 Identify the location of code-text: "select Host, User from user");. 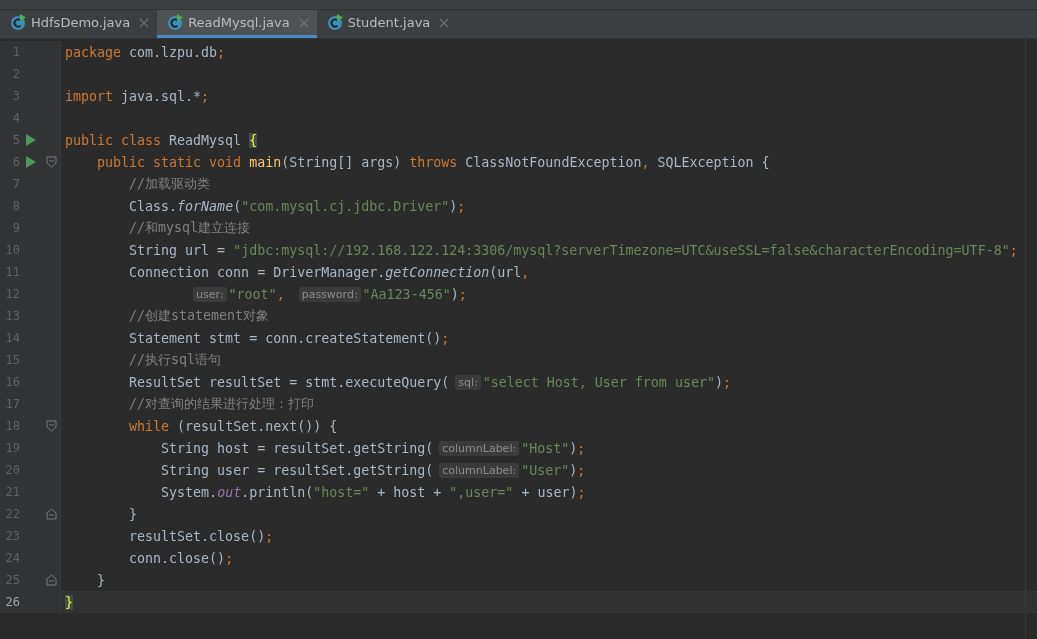
(606, 382).